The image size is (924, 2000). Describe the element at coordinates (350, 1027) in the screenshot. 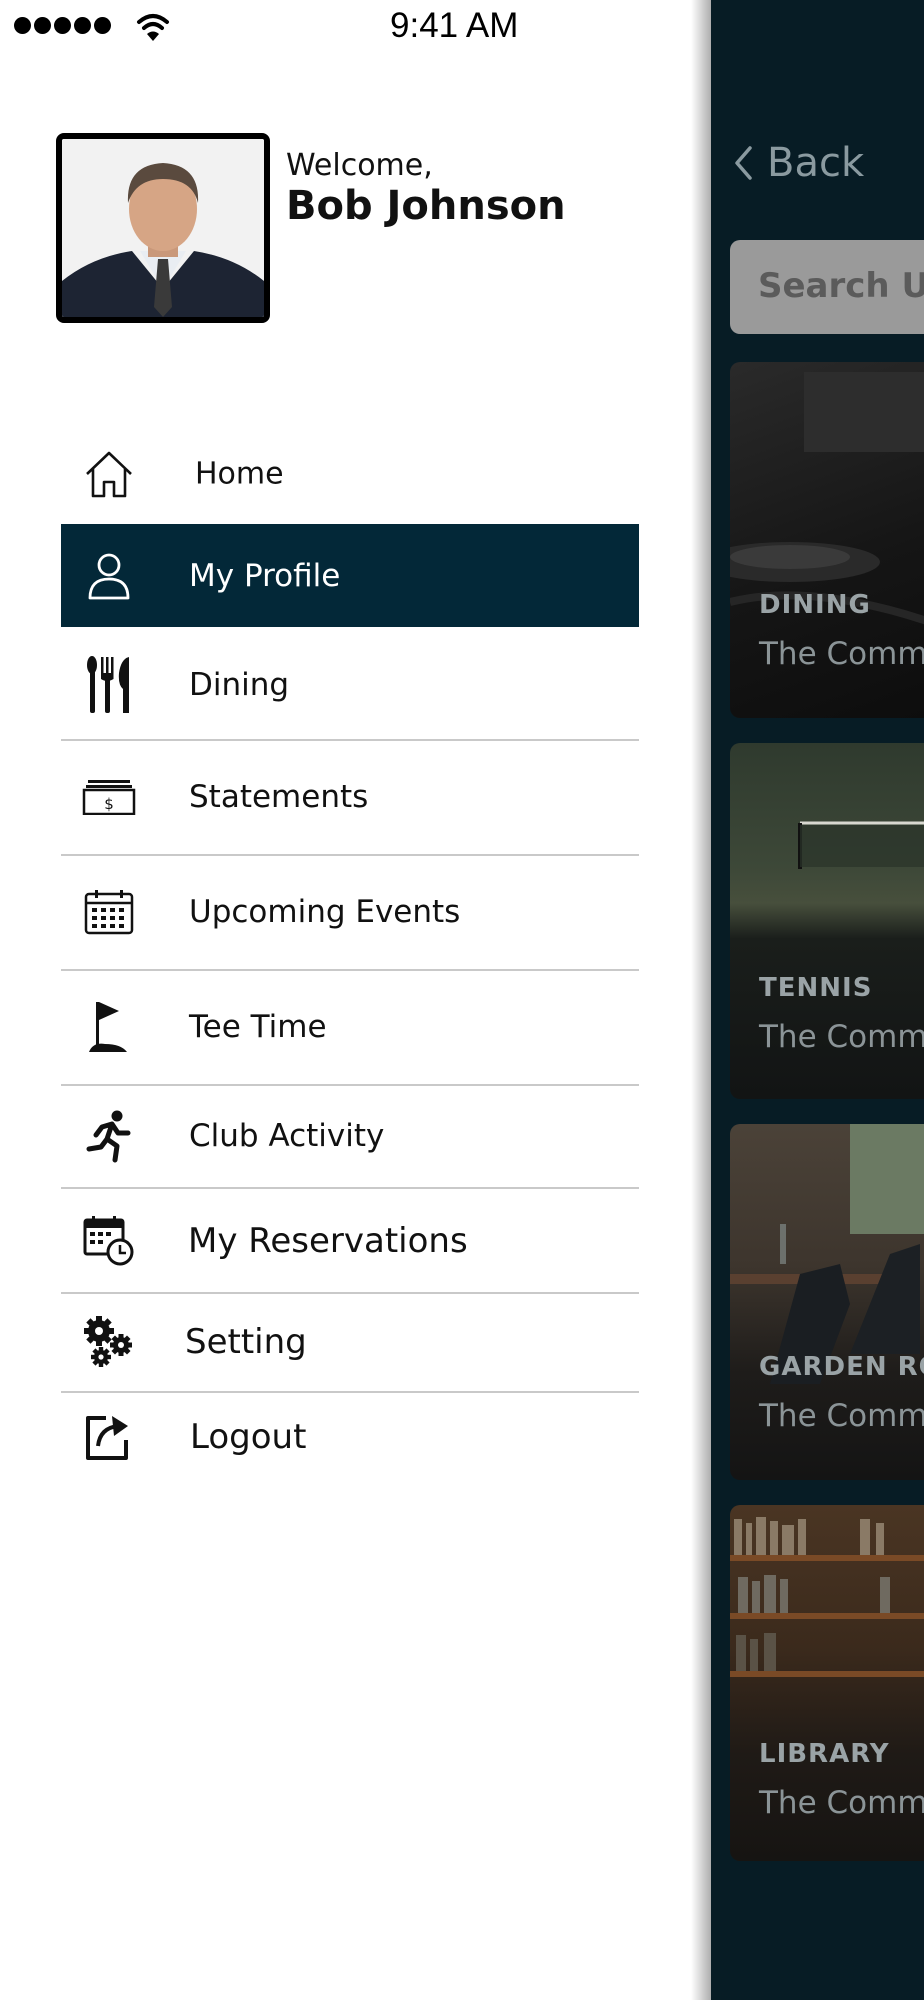

I see `menu-item-tee-time: Tee Time` at that location.